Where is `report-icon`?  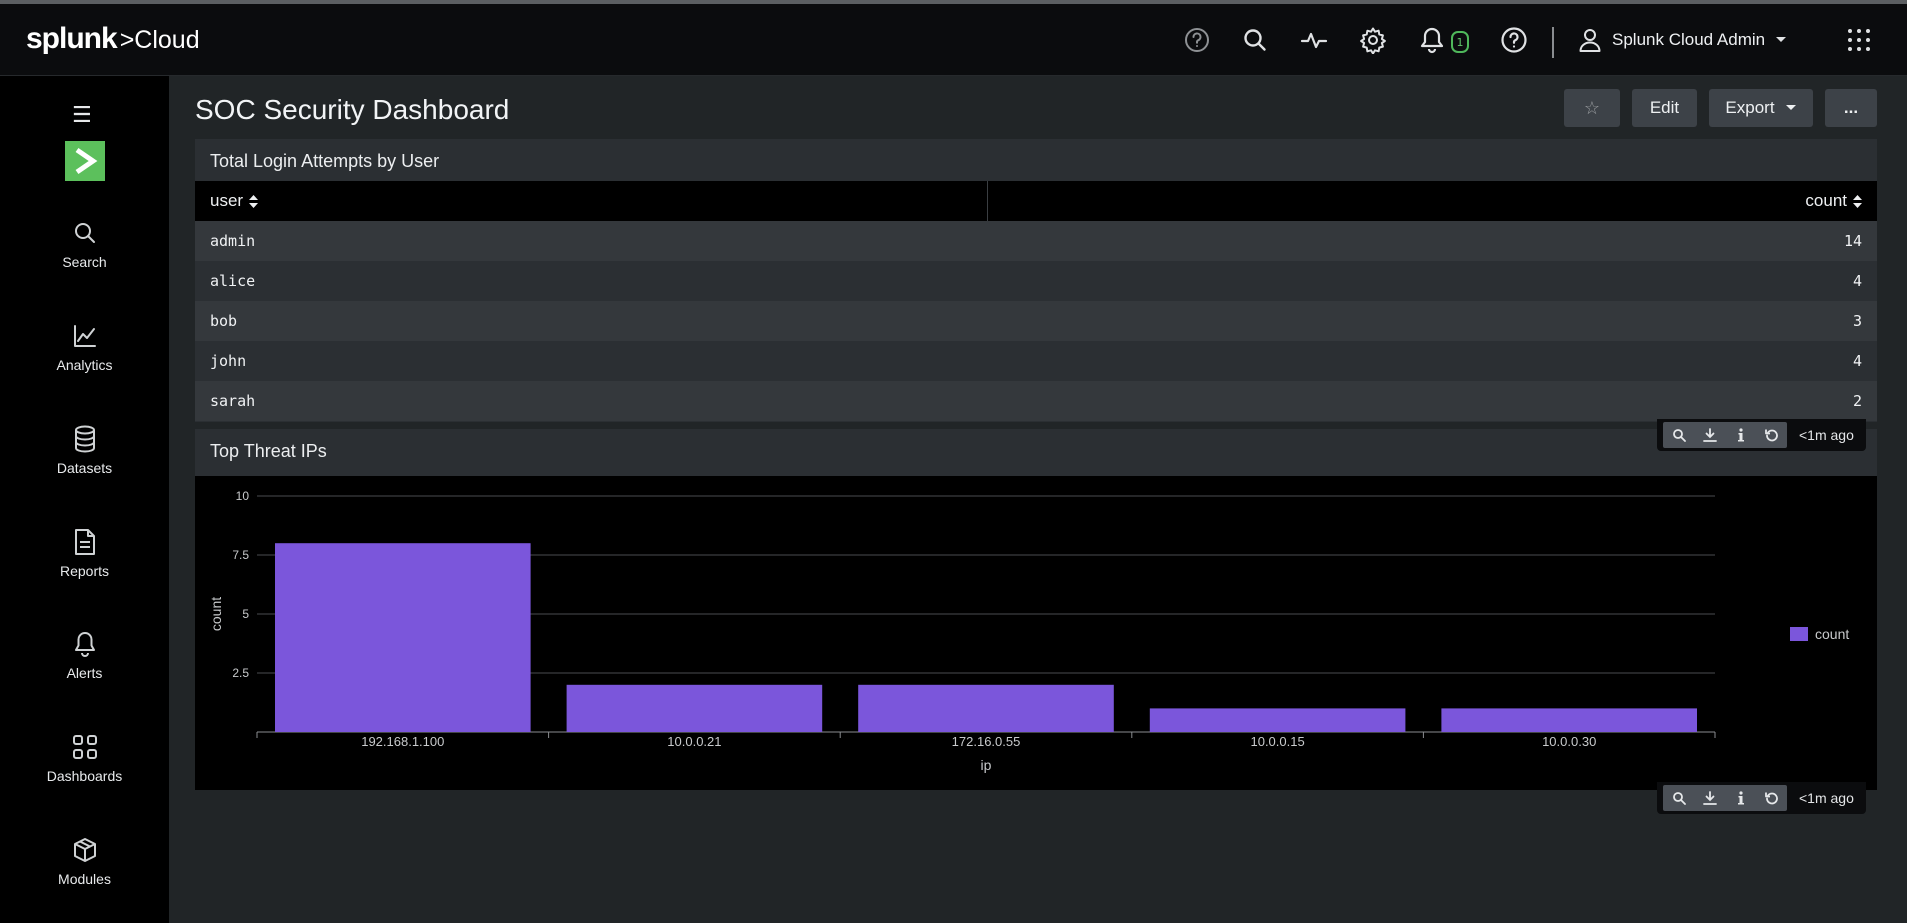
report-icon is located at coordinates (85, 542).